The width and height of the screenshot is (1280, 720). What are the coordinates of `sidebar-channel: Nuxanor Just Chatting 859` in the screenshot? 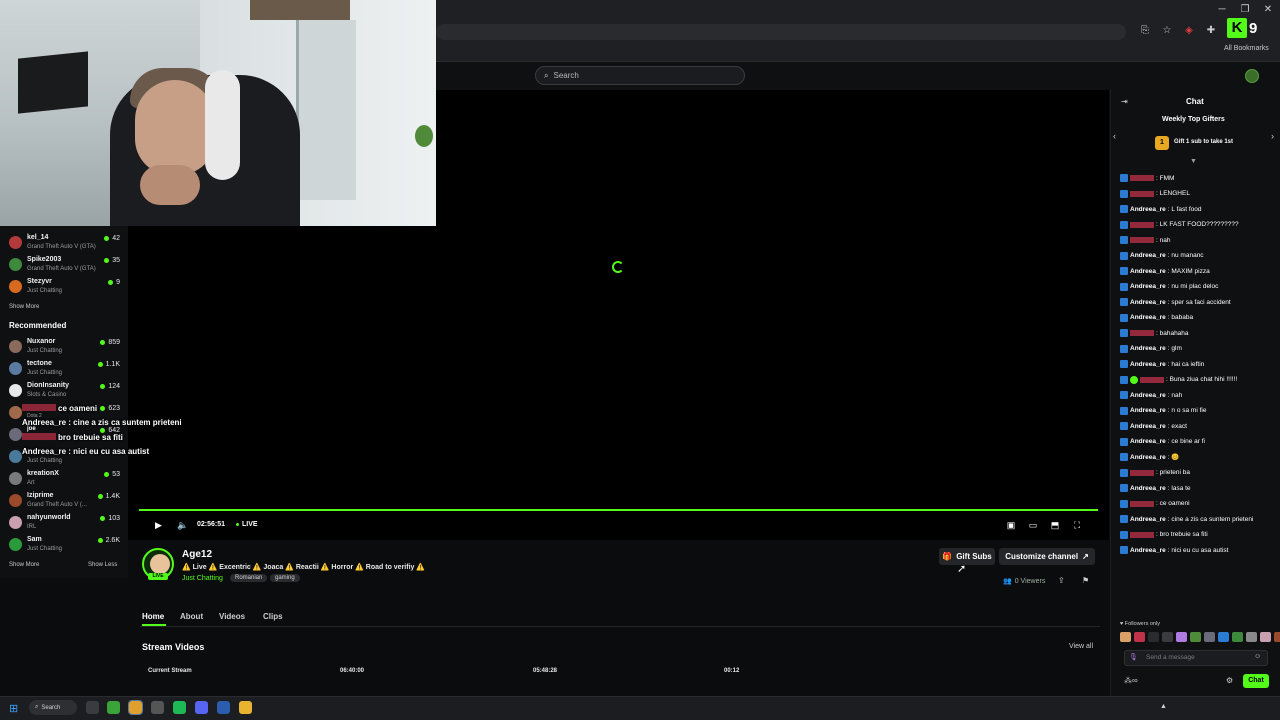 It's located at (65, 348).